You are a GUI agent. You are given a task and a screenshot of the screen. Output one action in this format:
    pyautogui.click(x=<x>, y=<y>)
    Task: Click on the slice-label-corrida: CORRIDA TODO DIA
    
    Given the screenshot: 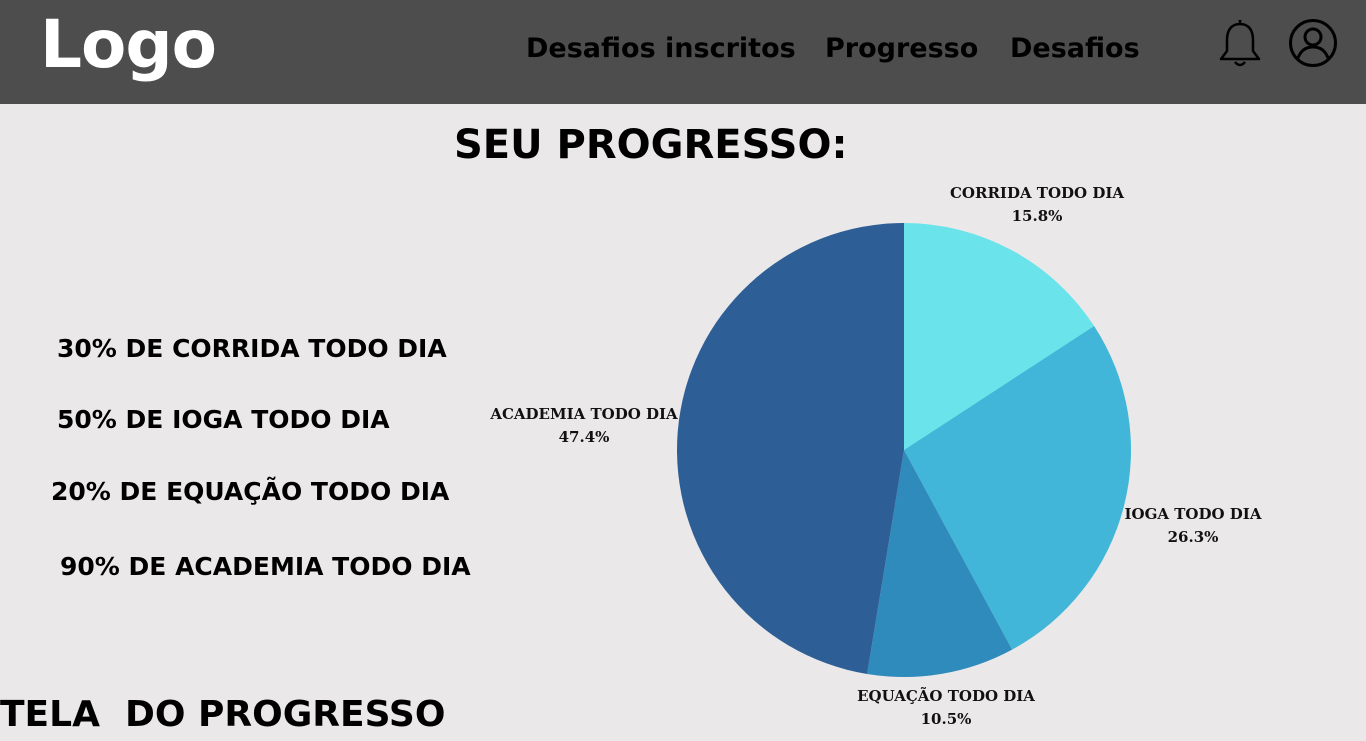 What is the action you would take?
    pyautogui.click(x=1037, y=193)
    